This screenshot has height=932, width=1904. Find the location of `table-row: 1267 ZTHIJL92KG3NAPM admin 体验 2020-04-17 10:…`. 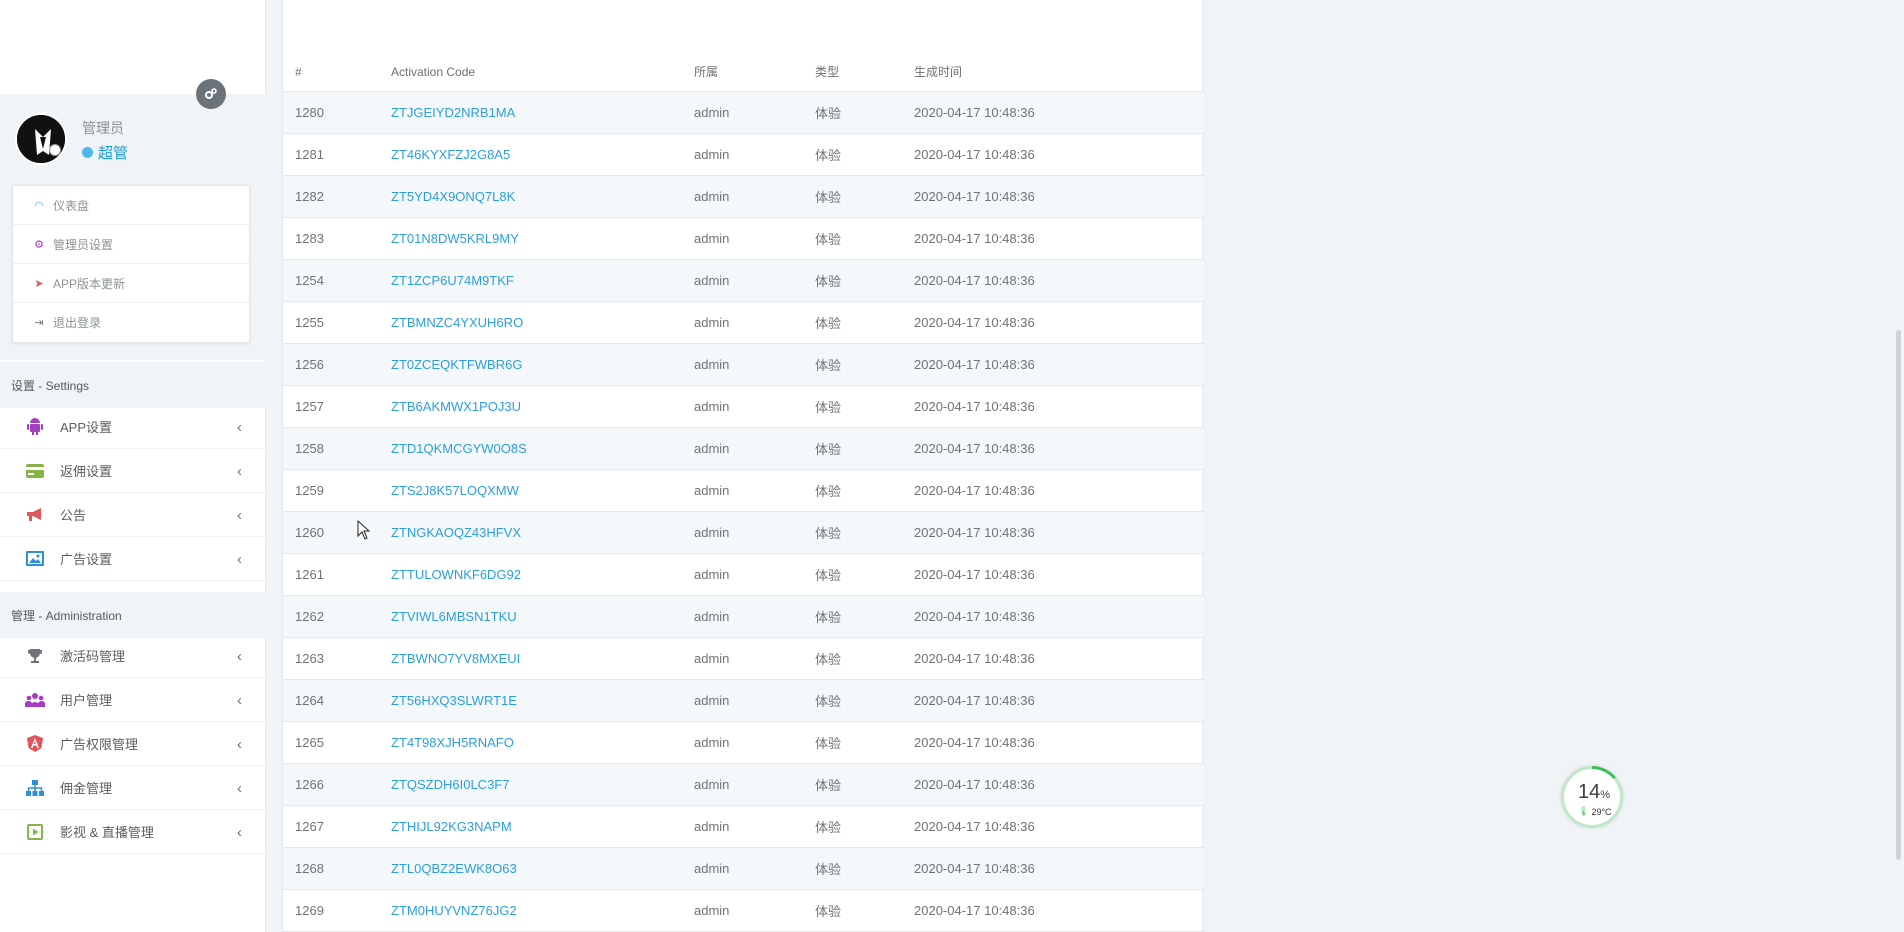

table-row: 1267 ZTHIJL92KG3NAPM admin 体验 2020-04-17 10:… is located at coordinates (743, 826).